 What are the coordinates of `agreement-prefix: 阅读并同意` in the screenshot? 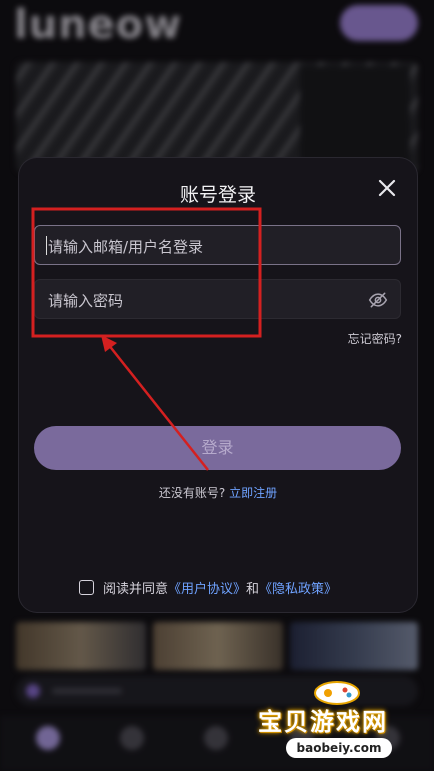 It's located at (136, 589).